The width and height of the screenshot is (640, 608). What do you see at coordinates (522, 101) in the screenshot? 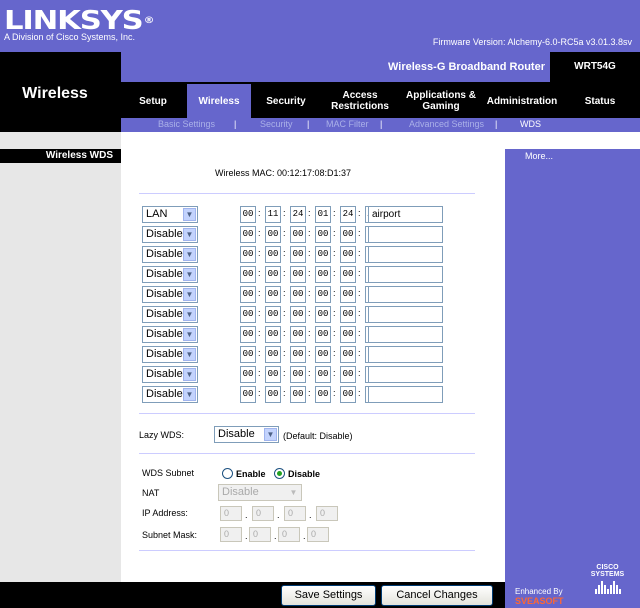
I see `tab-administration: Administration` at bounding box center [522, 101].